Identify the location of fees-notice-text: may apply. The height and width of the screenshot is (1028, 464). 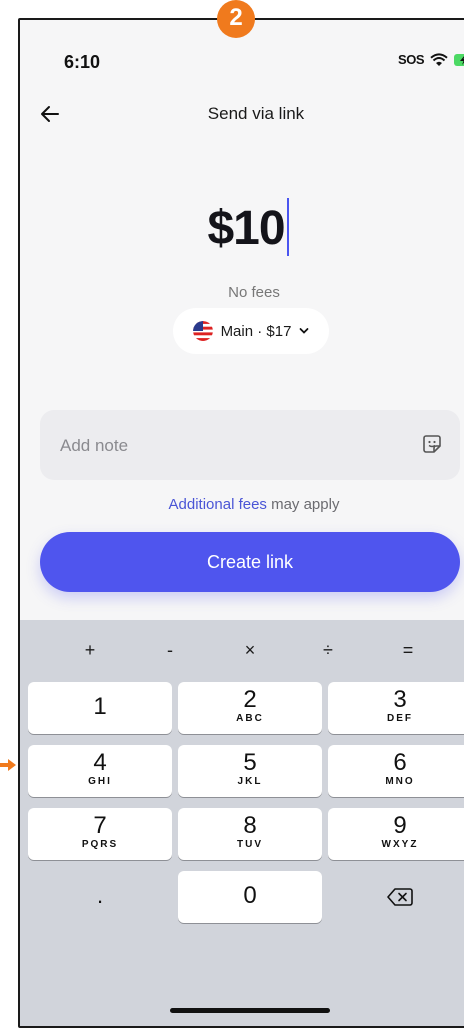
(303, 504).